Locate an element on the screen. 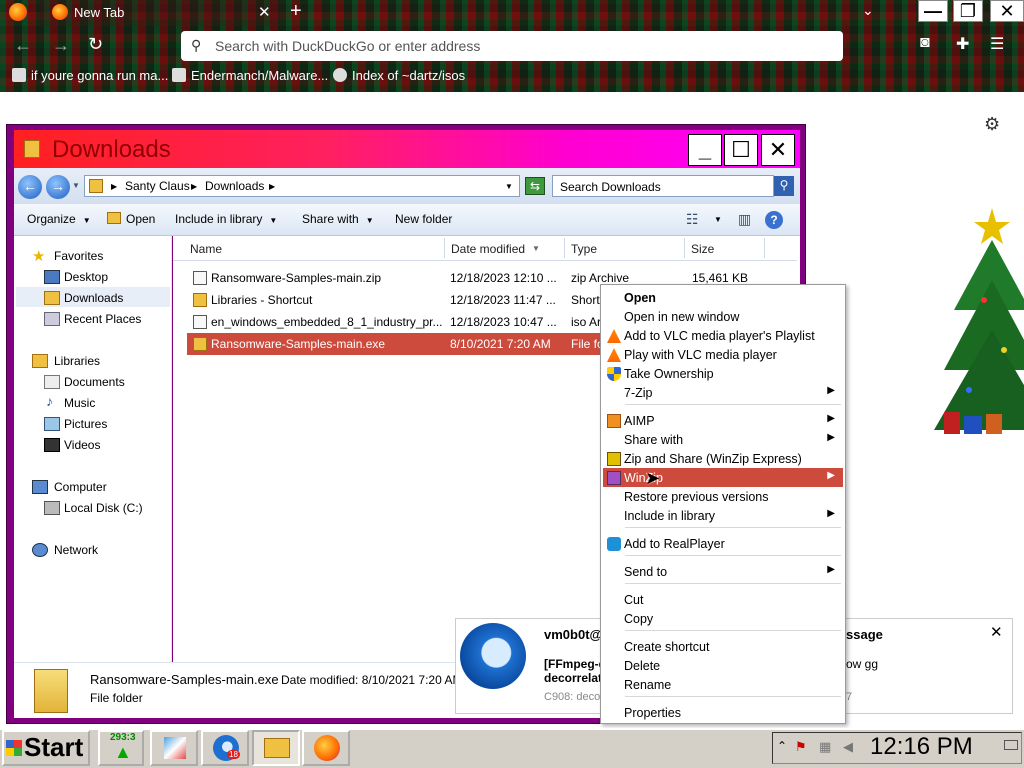 The height and width of the screenshot is (768, 1024). menu-item-open-new-window: Open in new window is located at coordinates (723, 316).